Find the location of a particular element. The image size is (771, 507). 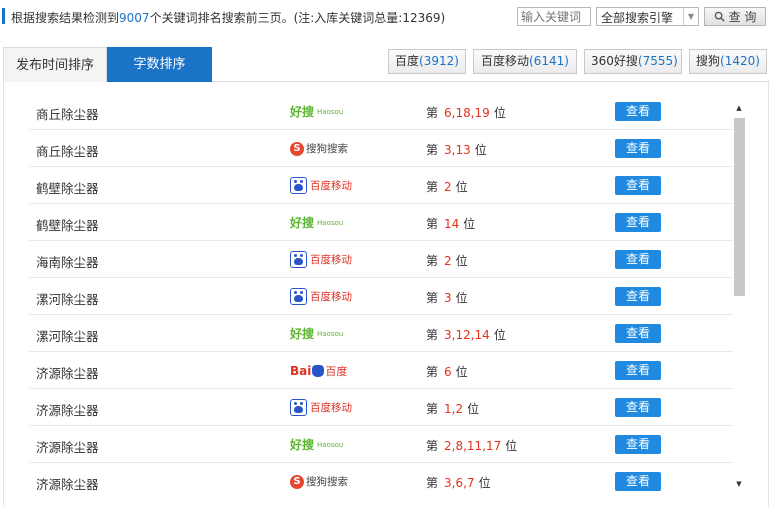

engine-count: (3912) is located at coordinates (439, 61).